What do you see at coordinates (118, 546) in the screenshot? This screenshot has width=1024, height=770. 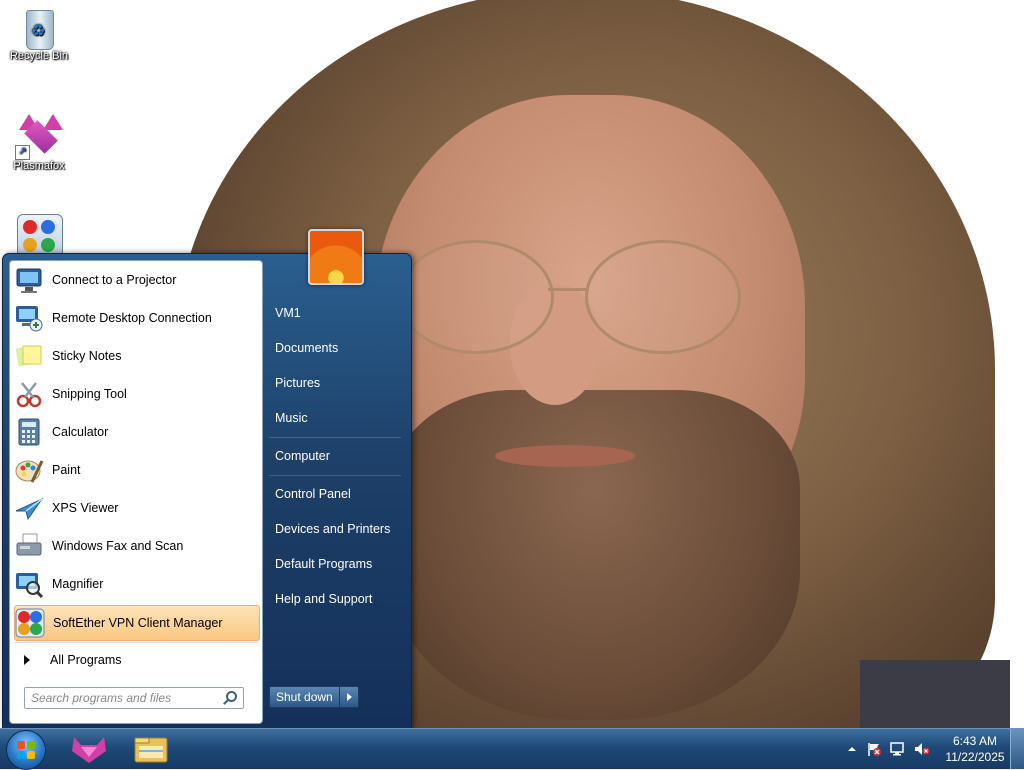 I see `program-label: Windows Fax and Scan` at bounding box center [118, 546].